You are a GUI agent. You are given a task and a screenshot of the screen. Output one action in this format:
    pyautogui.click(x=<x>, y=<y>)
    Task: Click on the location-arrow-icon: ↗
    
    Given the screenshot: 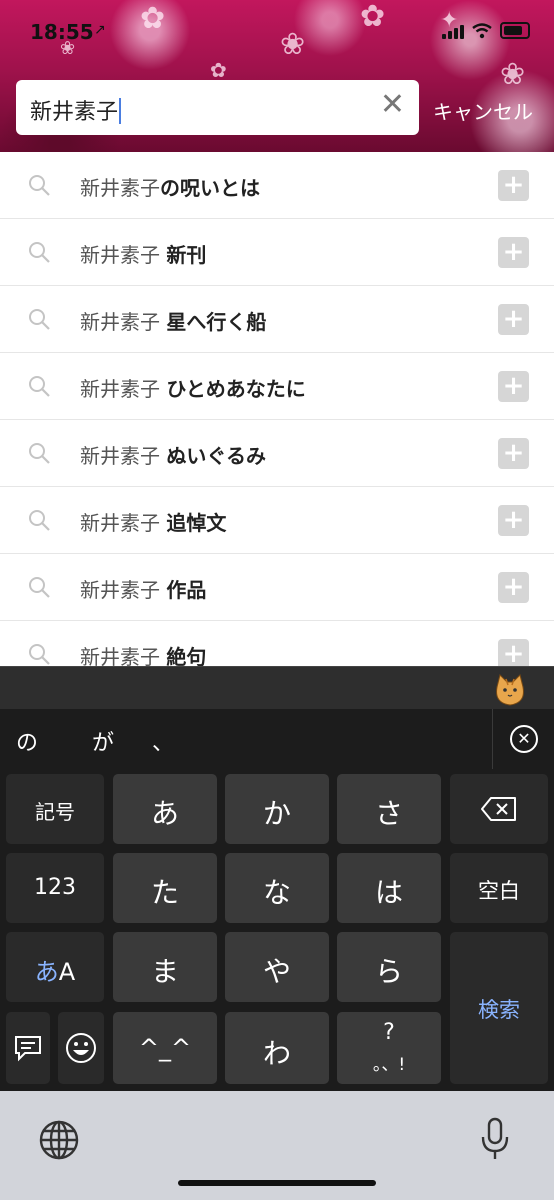 What is the action you would take?
    pyautogui.click(x=100, y=30)
    